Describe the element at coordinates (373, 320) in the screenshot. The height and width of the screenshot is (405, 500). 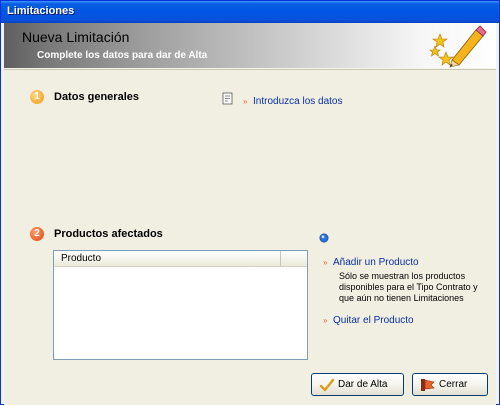
I see `quitar-producto-link: Quitar el Producto` at that location.